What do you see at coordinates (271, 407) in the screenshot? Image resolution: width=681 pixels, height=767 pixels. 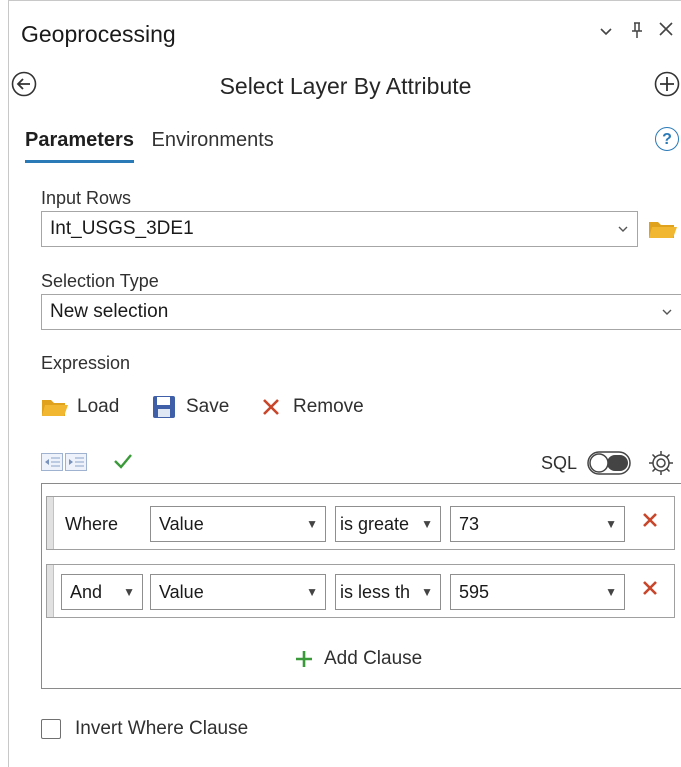 I see `remove-x-icon` at bounding box center [271, 407].